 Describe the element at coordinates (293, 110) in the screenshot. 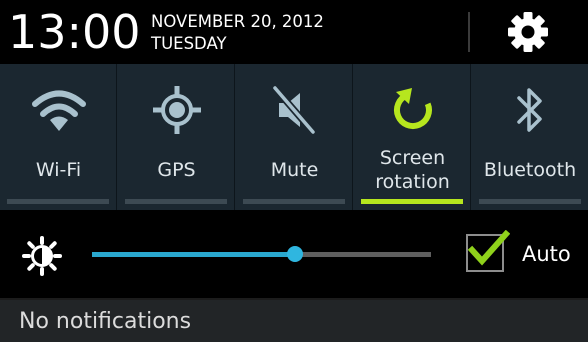

I see `mute-icon` at that location.